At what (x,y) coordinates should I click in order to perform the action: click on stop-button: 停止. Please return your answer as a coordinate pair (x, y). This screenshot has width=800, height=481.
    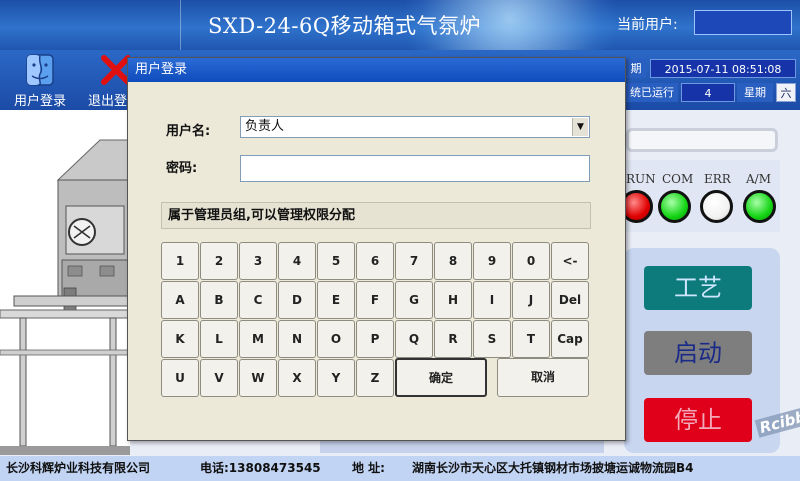
    Looking at the image, I should click on (698, 420).